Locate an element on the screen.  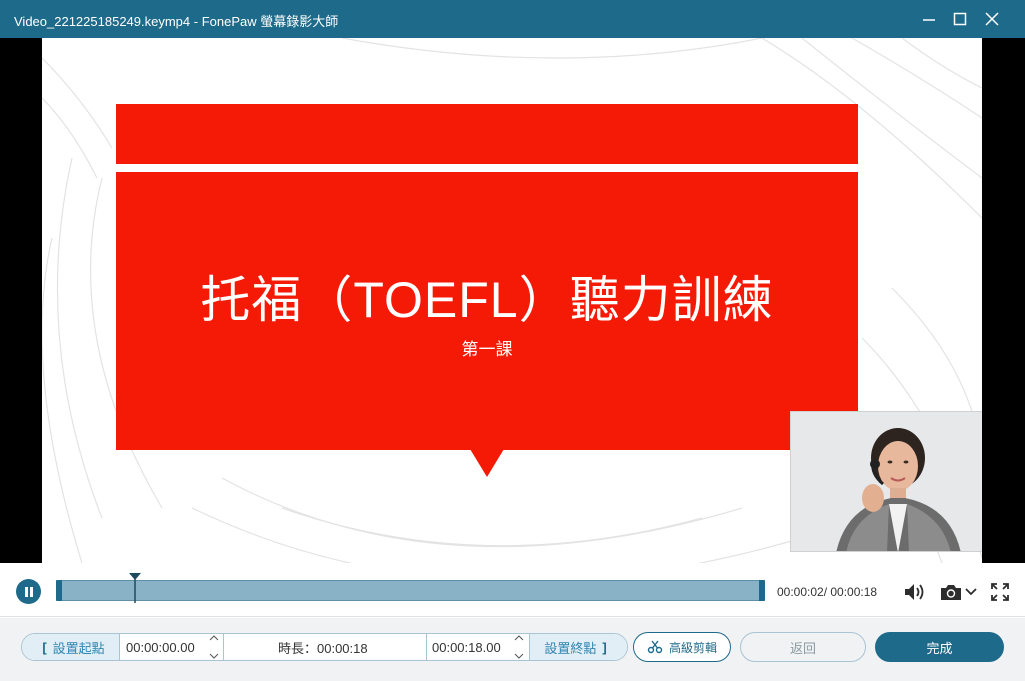
advanced-edit-label: 高級剪輯 is located at coordinates (692, 647).